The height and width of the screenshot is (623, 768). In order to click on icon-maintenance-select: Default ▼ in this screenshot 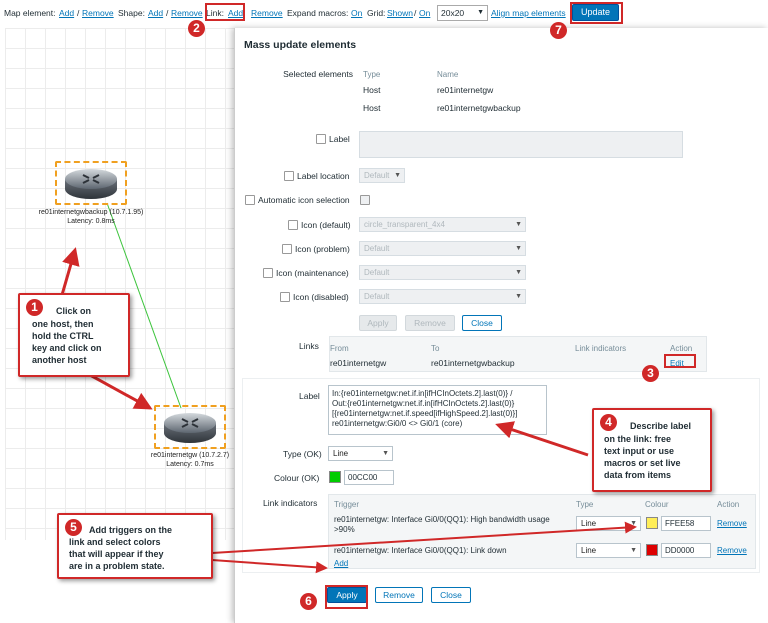, I will do `click(442, 272)`.